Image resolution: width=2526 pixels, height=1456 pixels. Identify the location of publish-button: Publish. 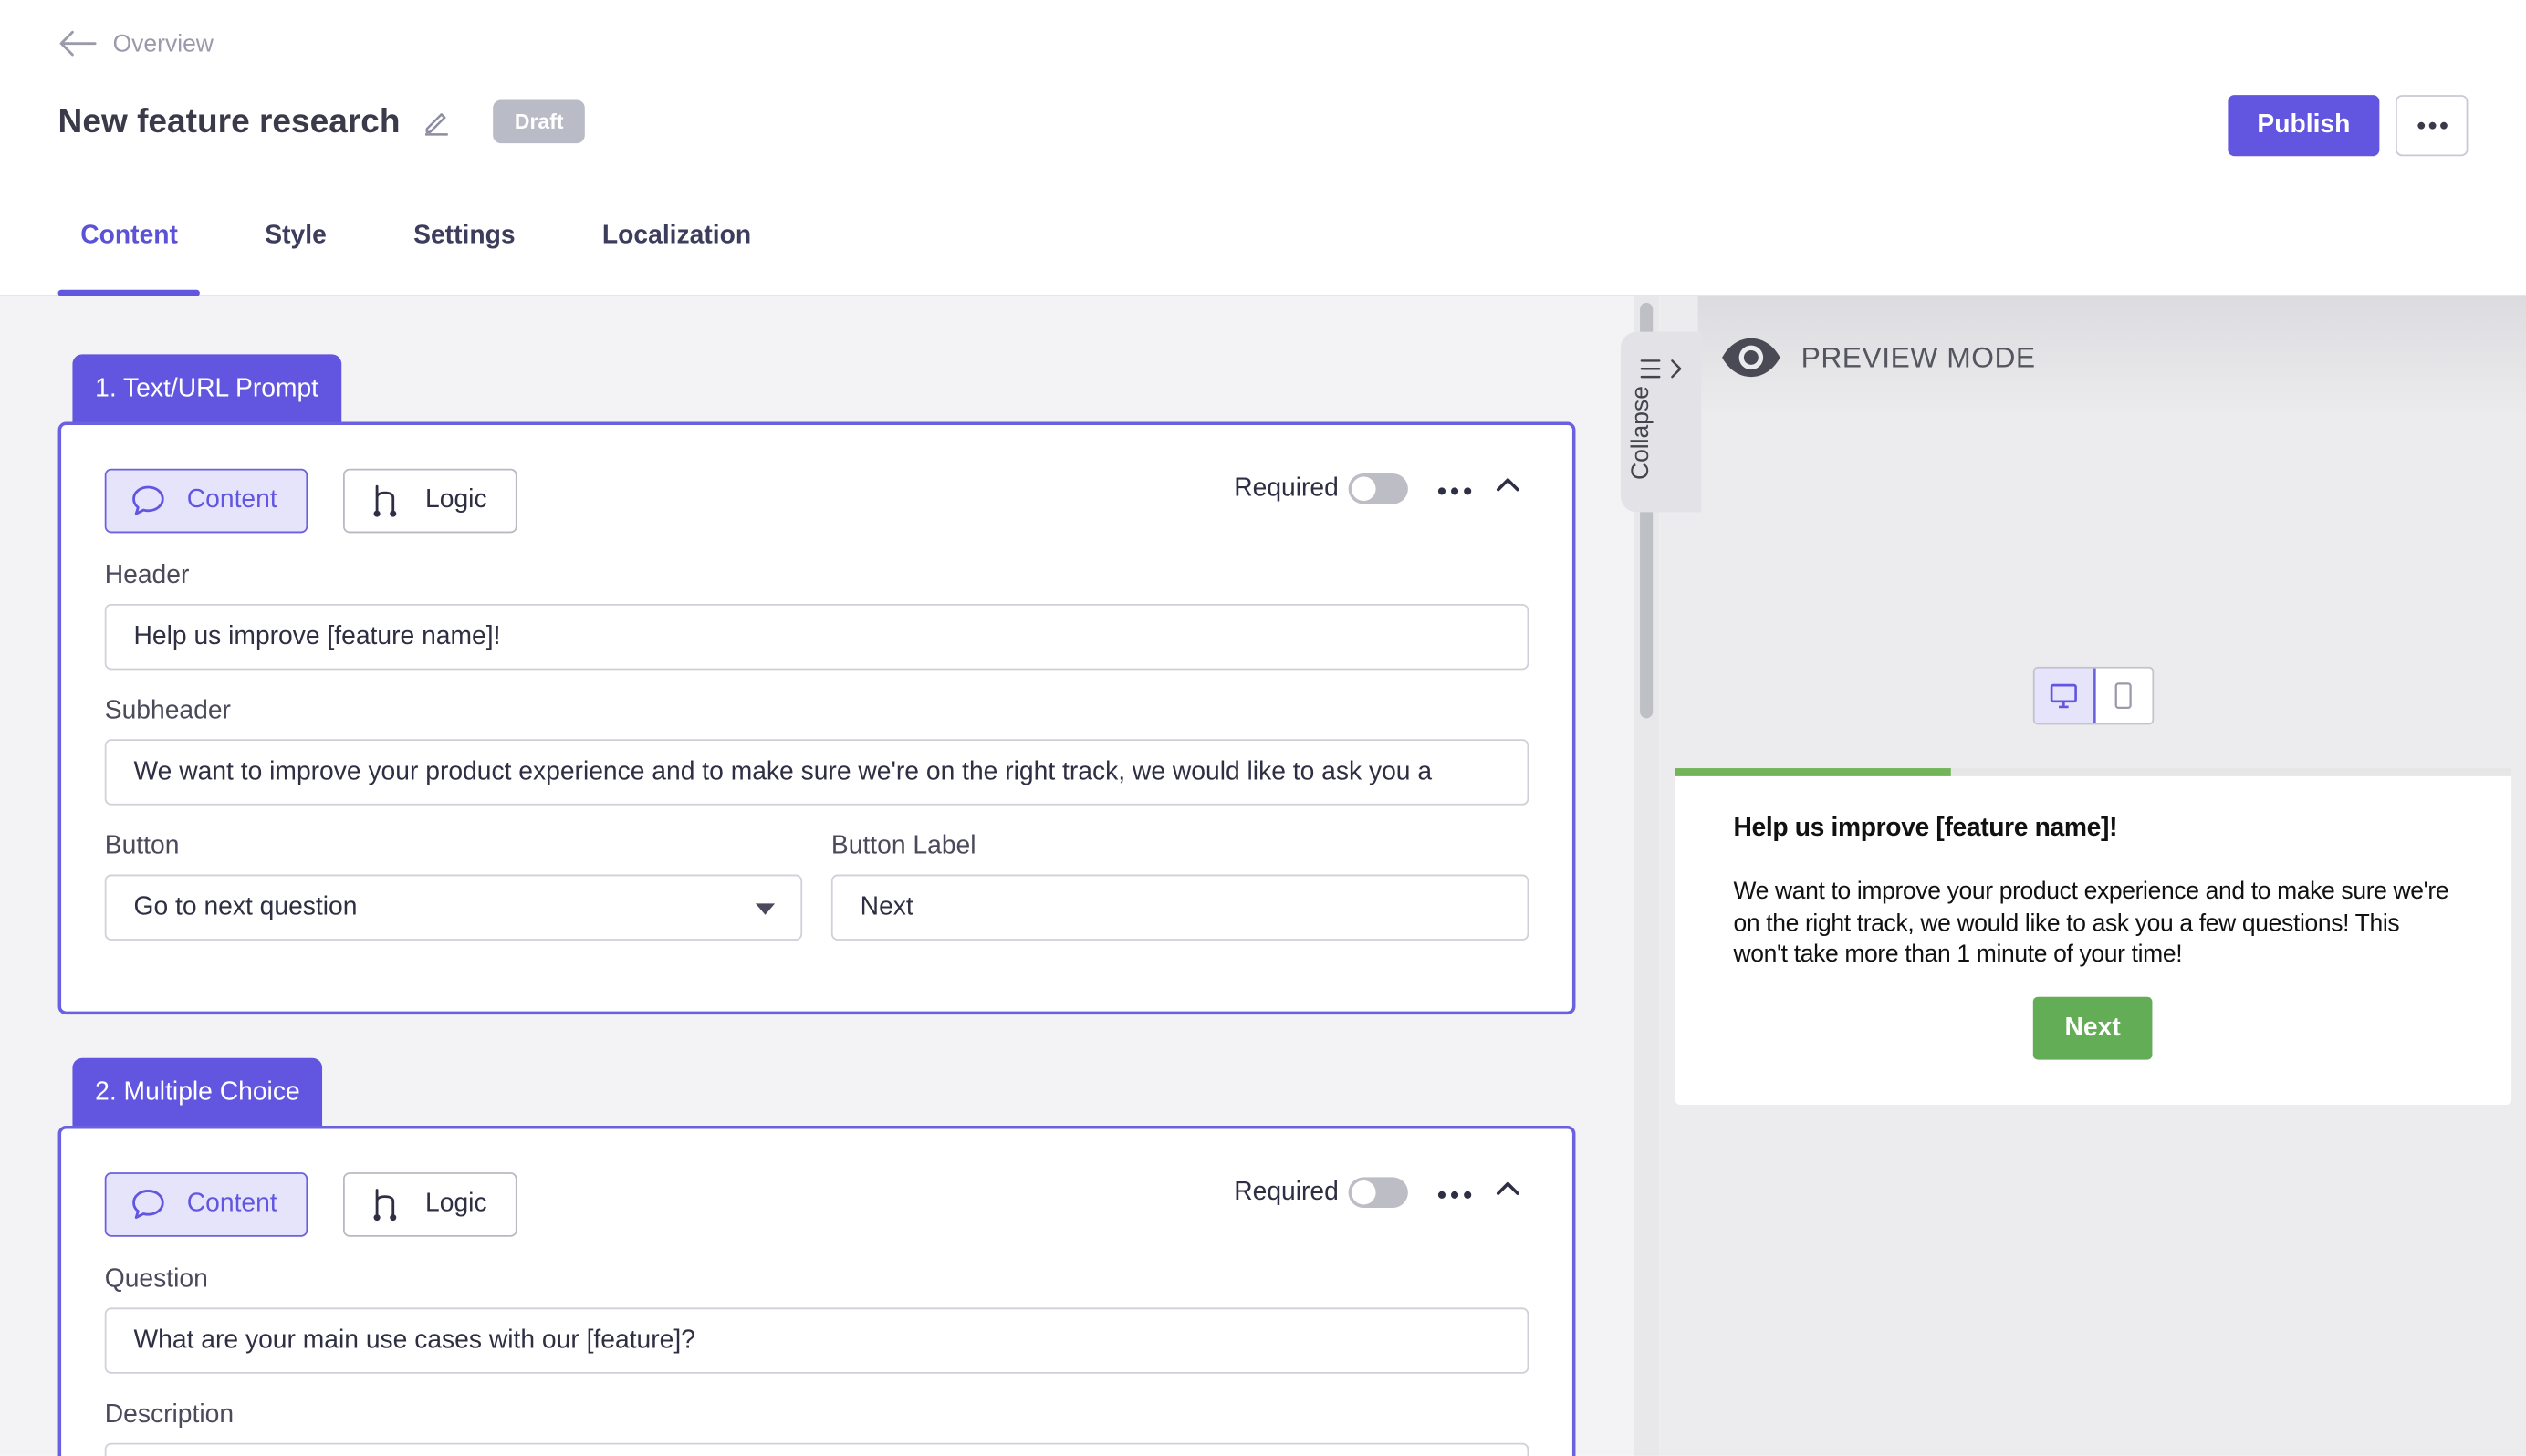
(2304, 126).